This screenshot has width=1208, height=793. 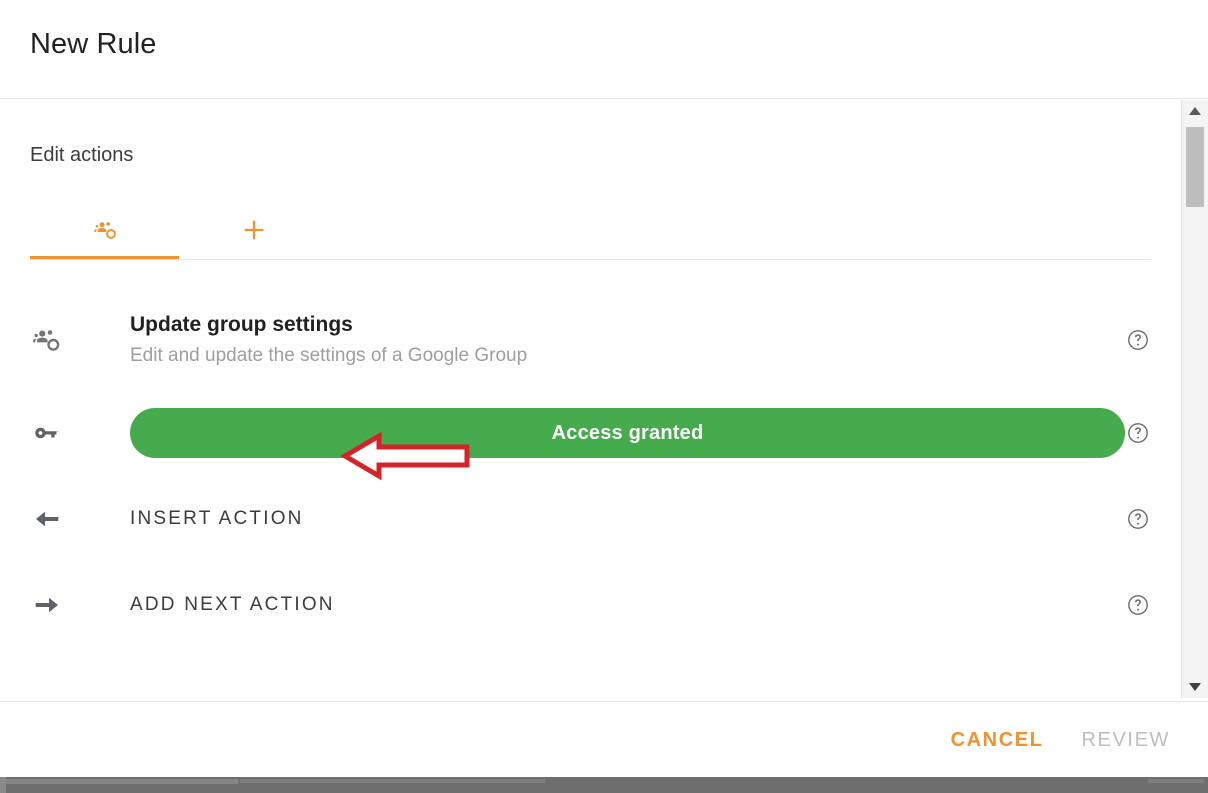 I want to click on action-title: ADD NEXT ACTION, so click(x=232, y=604).